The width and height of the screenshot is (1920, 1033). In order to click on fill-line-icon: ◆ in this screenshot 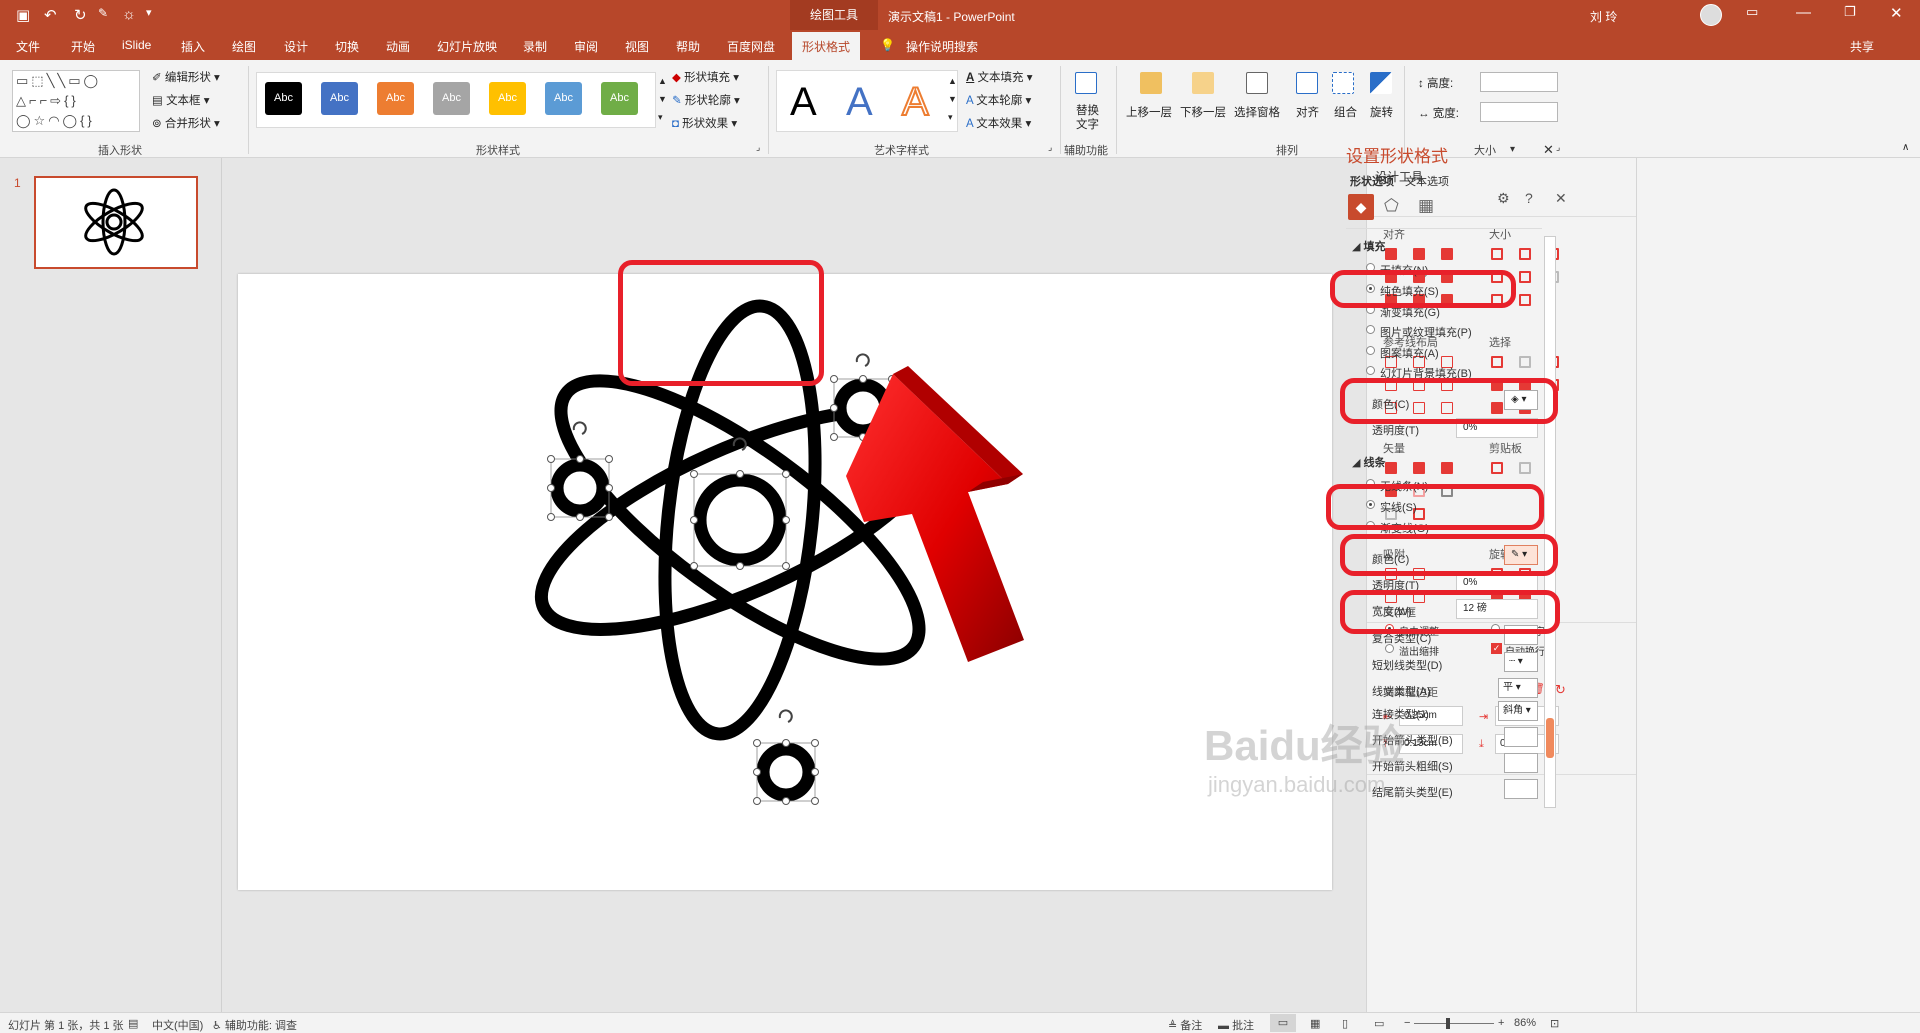, I will do `click(1361, 207)`.